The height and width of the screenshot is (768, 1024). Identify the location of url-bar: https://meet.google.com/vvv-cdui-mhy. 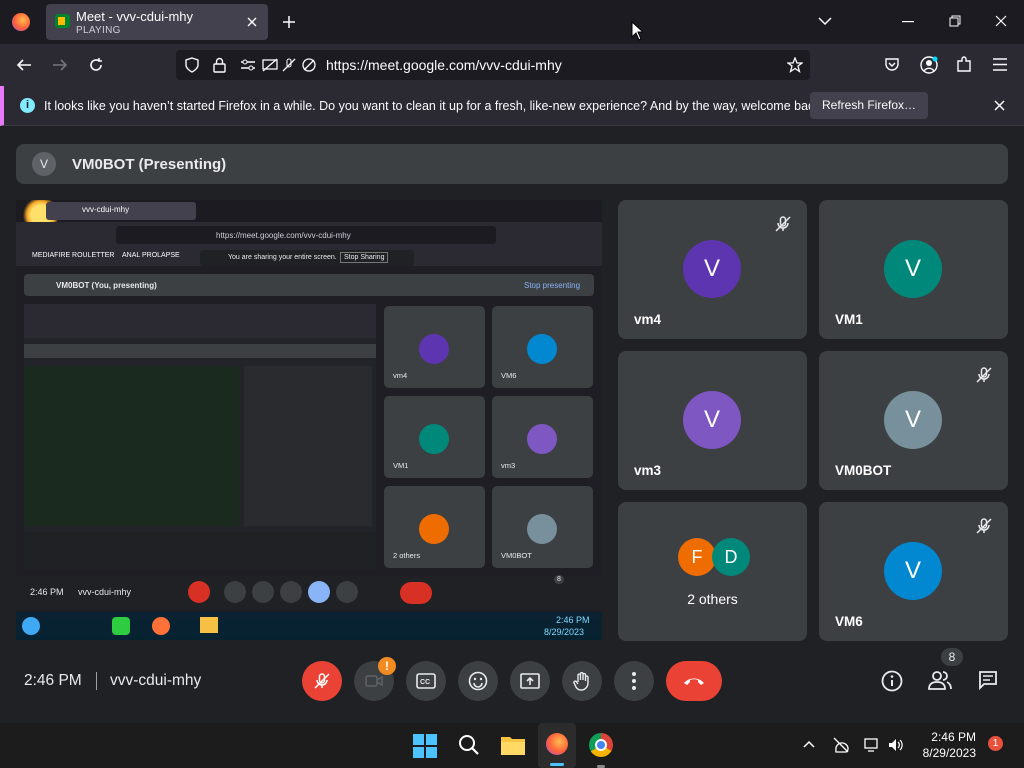
(493, 65).